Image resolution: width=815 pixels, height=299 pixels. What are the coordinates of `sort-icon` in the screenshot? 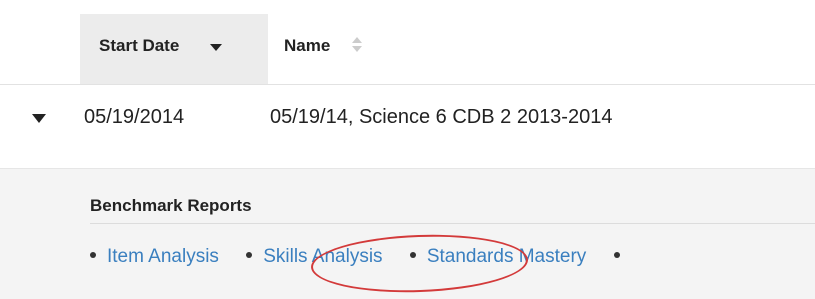 It's located at (358, 46).